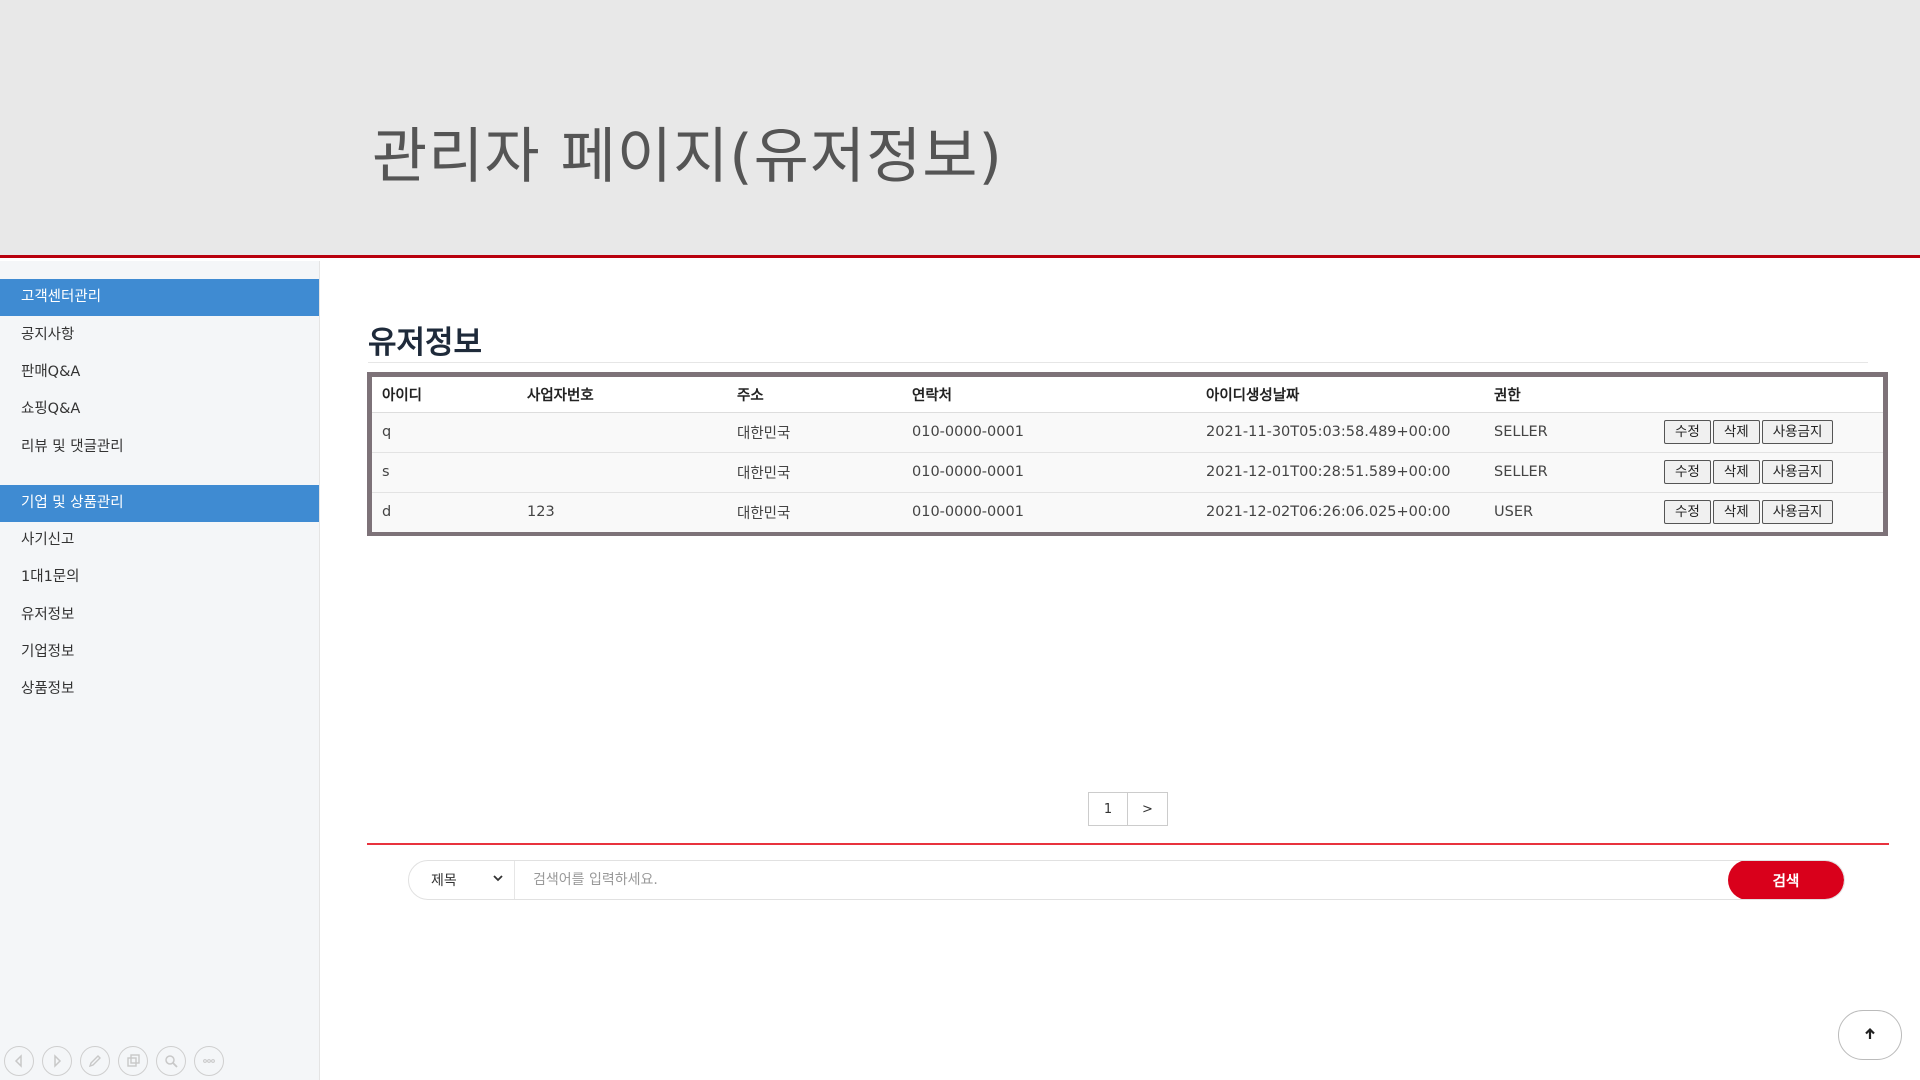 Image resolution: width=1920 pixels, height=1080 pixels. What do you see at coordinates (1786, 880) in the screenshot?
I see `search-button: 검색` at bounding box center [1786, 880].